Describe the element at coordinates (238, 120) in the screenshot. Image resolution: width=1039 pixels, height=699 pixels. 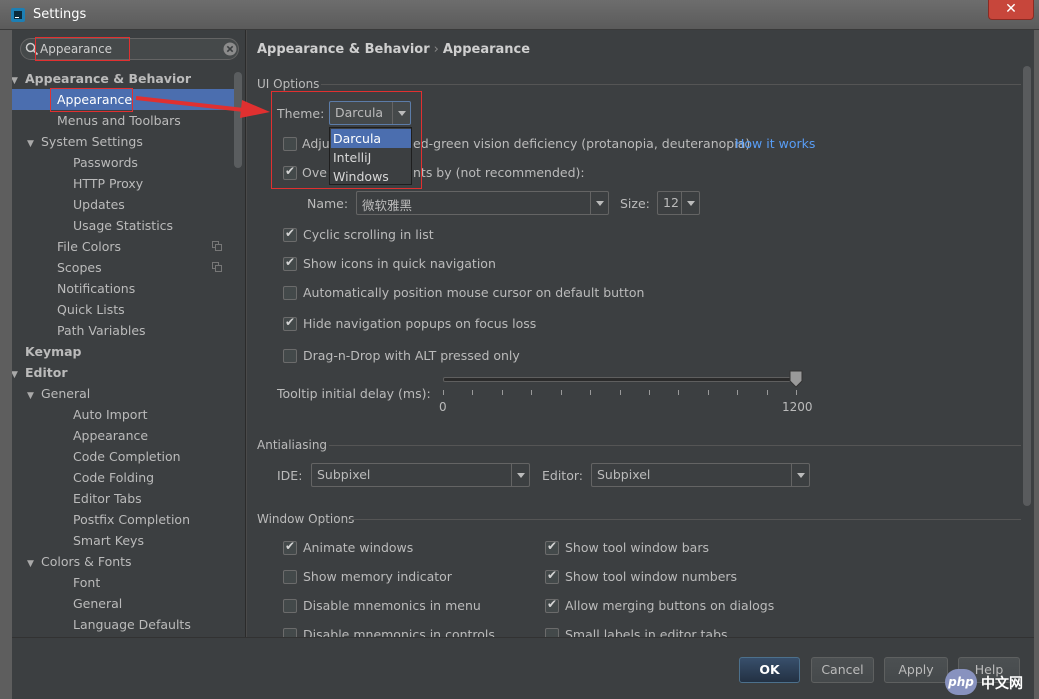
I see `sidebar-scrollbar` at that location.